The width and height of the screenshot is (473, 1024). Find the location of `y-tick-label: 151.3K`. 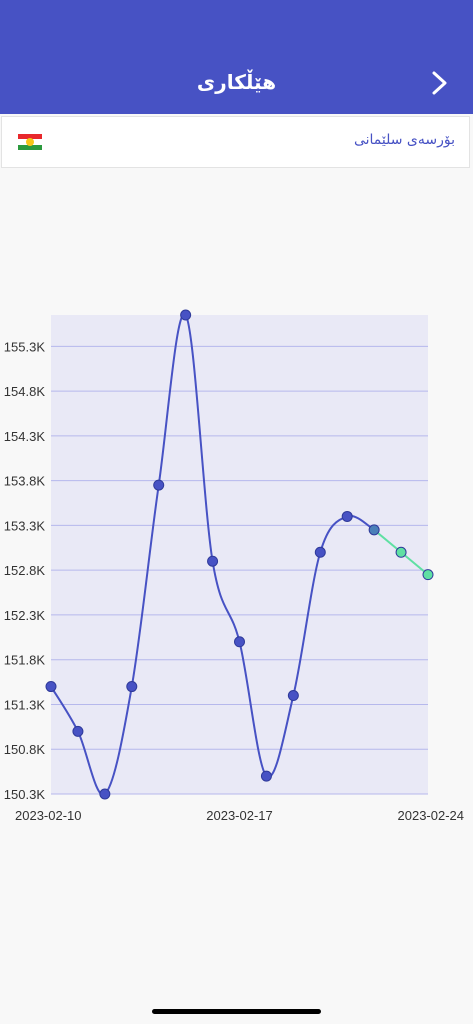

y-tick-label: 151.3K is located at coordinates (25, 704).